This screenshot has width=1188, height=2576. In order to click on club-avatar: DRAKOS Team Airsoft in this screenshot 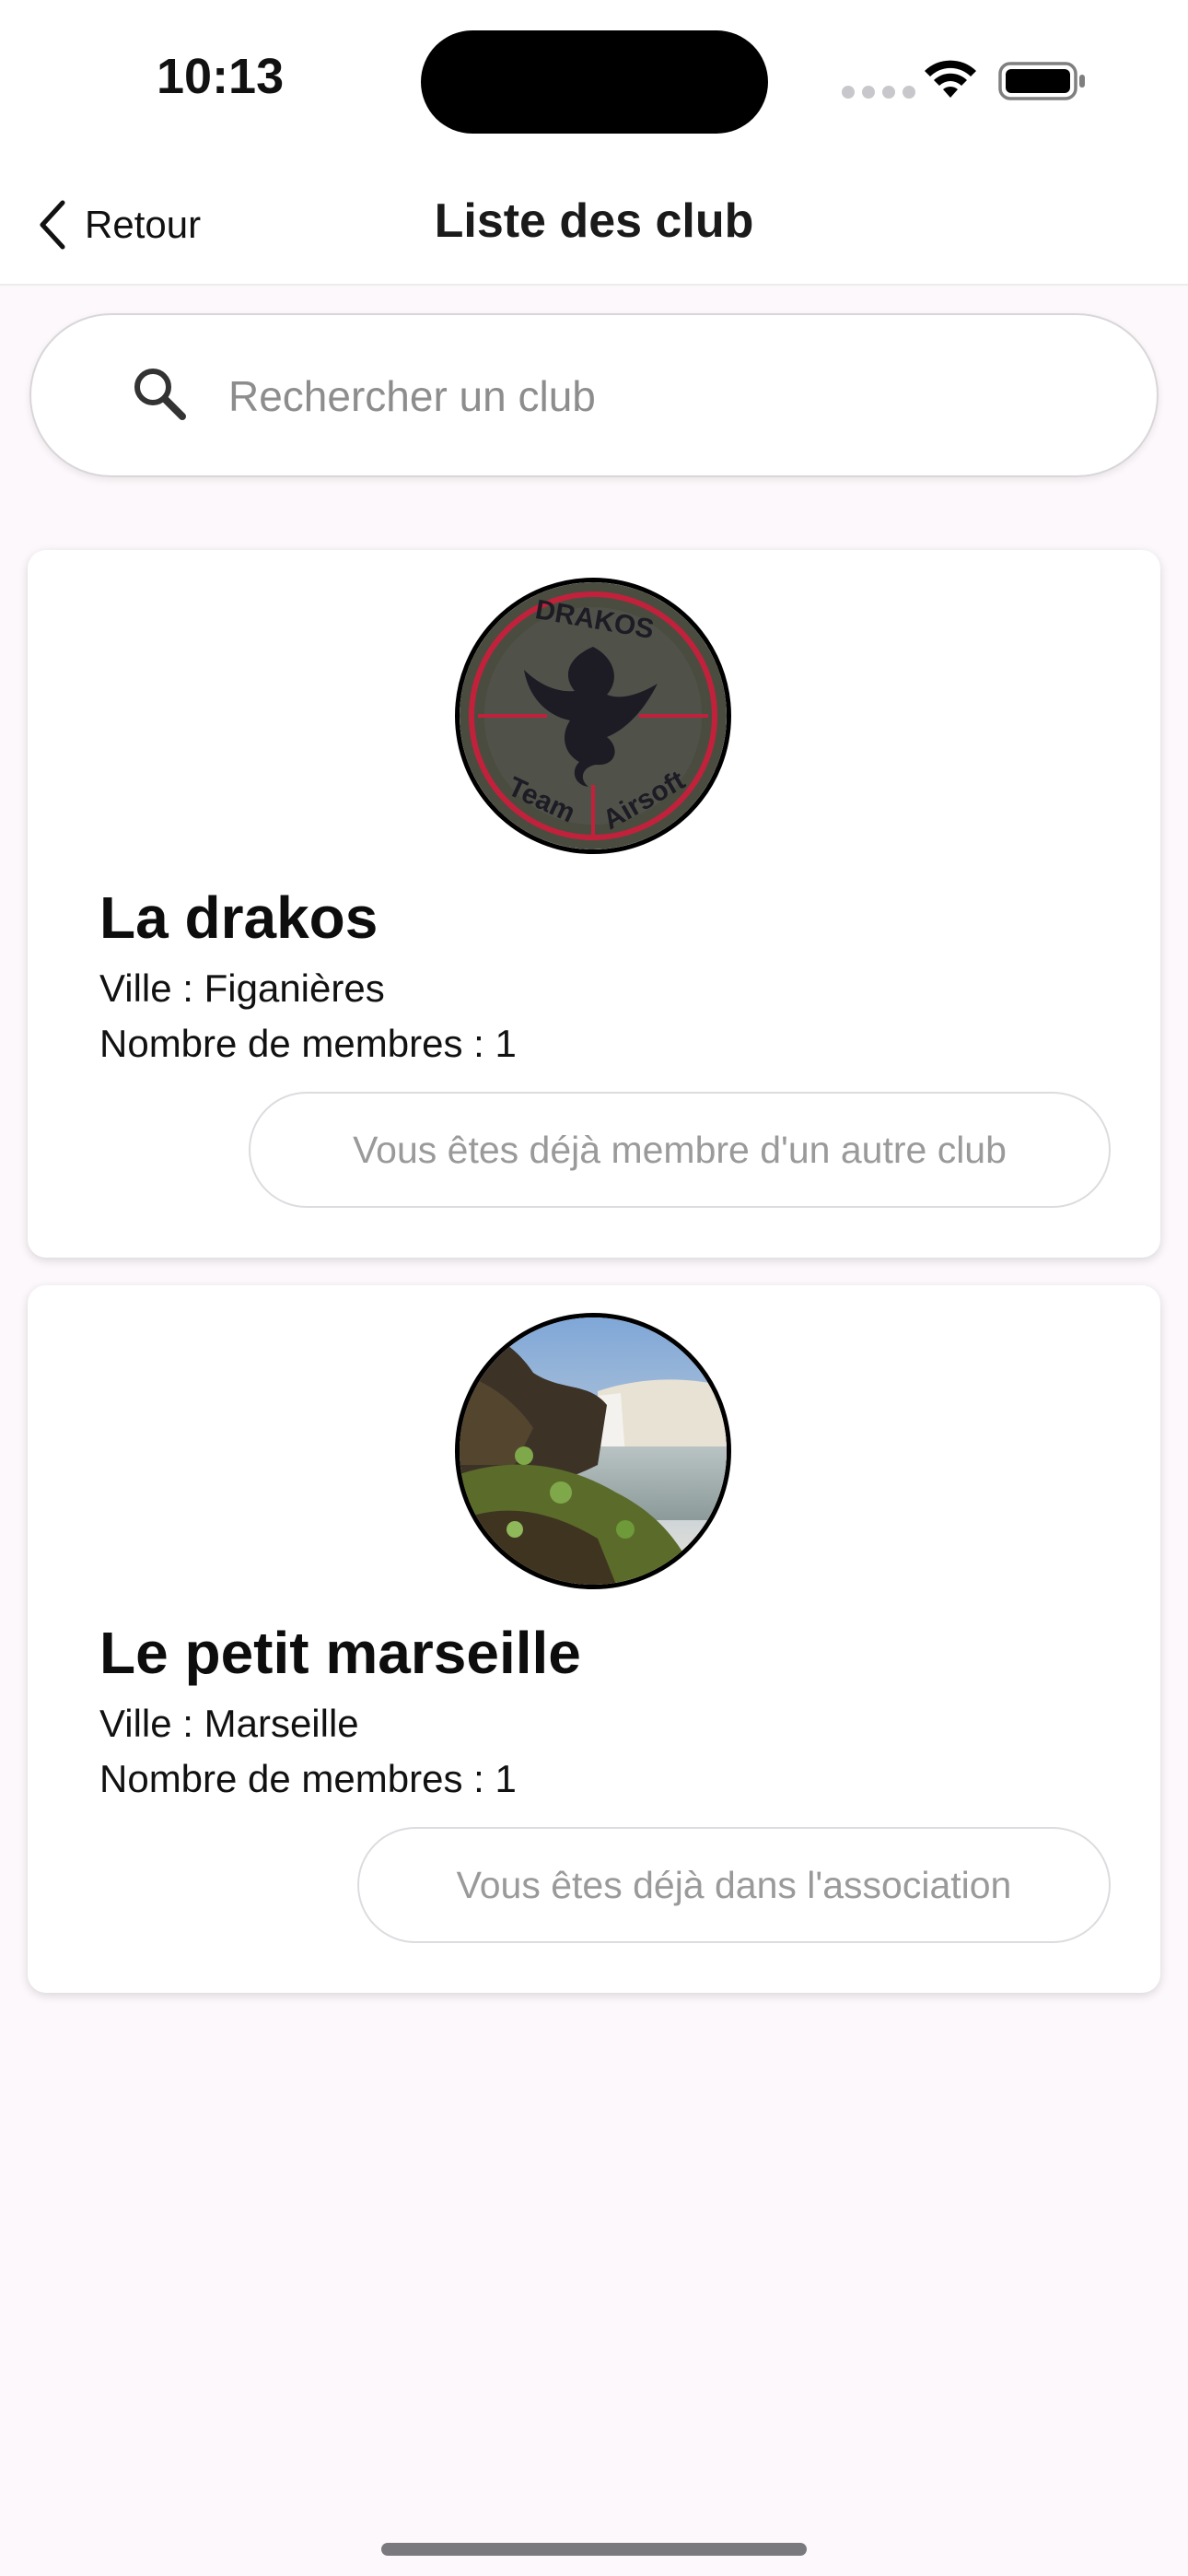, I will do `click(593, 716)`.